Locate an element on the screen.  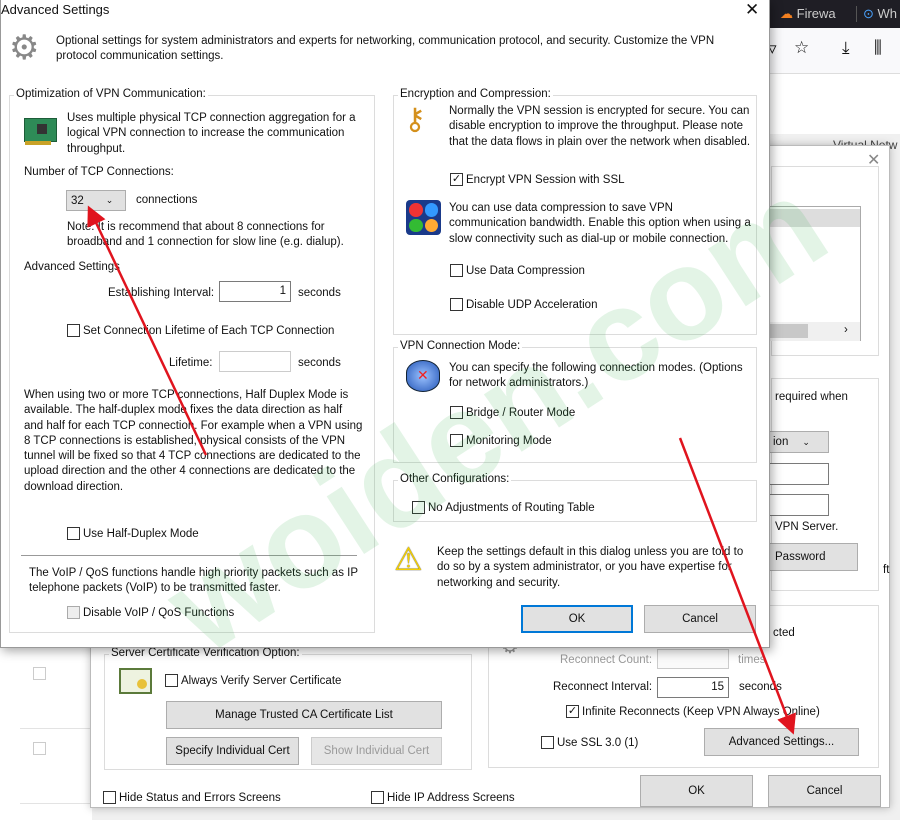
arrow-to-tcp-select is located at coordinates (147, 330).